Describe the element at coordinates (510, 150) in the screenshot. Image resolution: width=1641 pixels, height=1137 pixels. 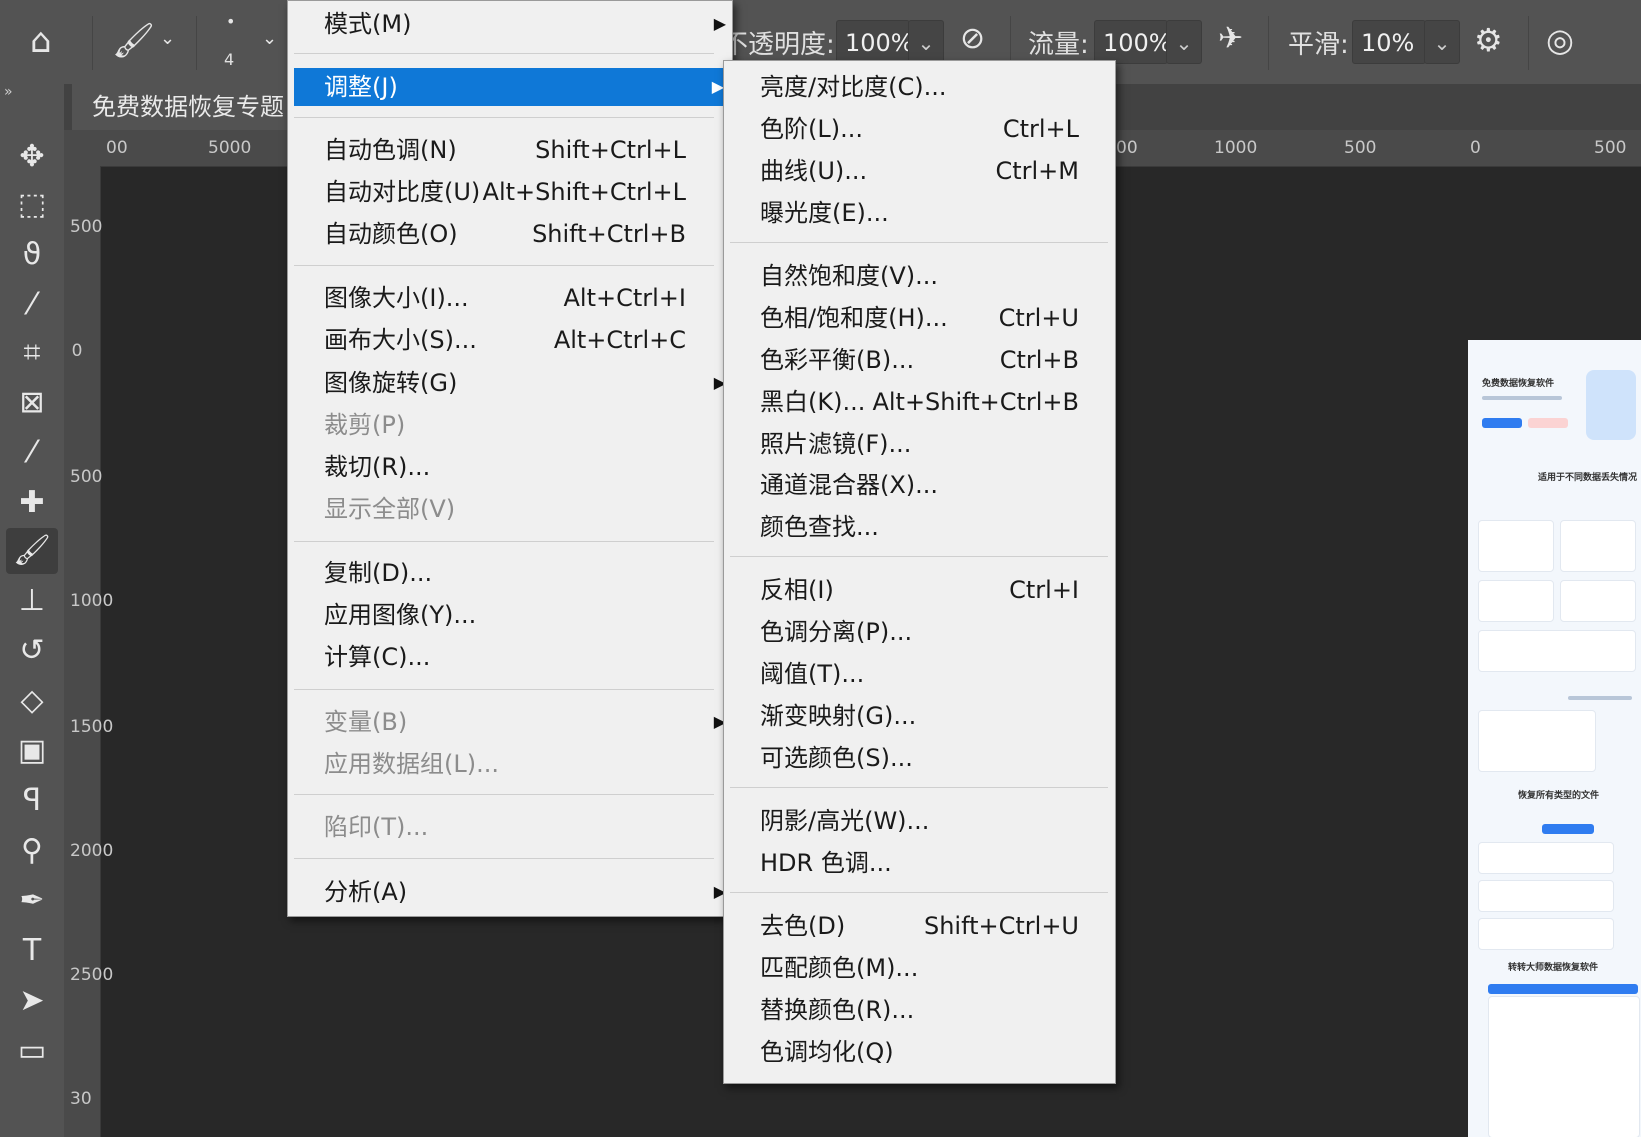
I see `image-menu-item: 自动色调(N) Shift+Ctrl+L` at that location.